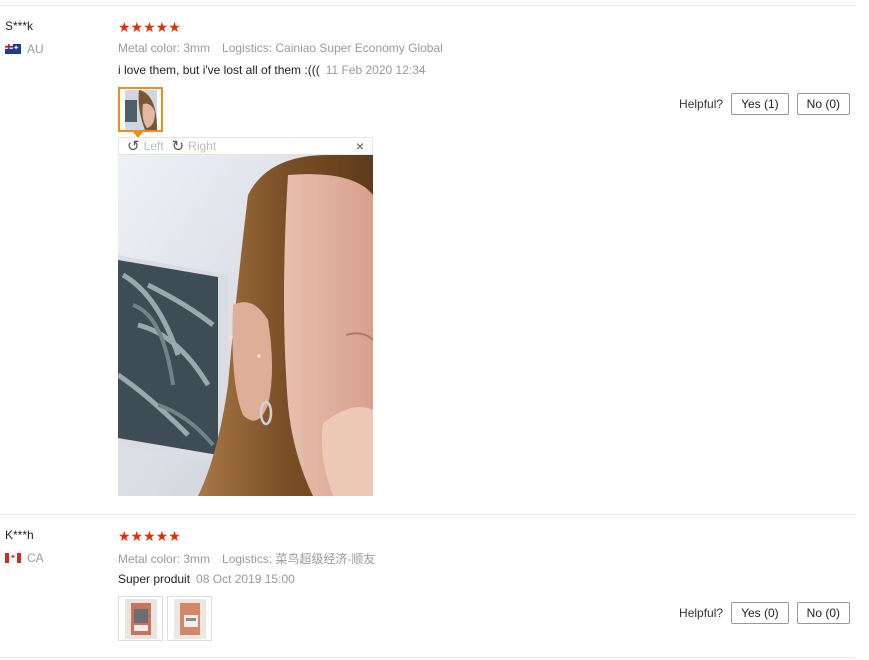  I want to click on review-date: 08 Oct 2019 15:00, so click(245, 579).